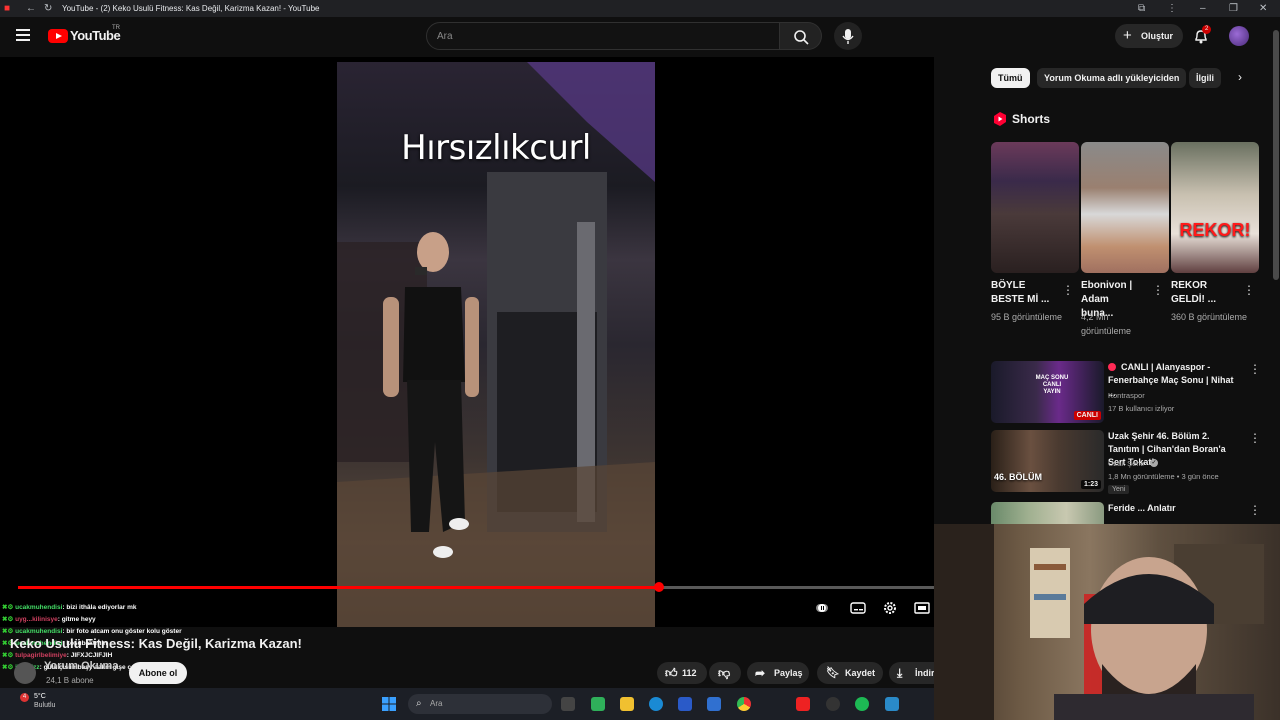 This screenshot has width=1280, height=720. Describe the element at coordinates (1233, 8) in the screenshot. I see `maximize-icon: ❐` at that location.